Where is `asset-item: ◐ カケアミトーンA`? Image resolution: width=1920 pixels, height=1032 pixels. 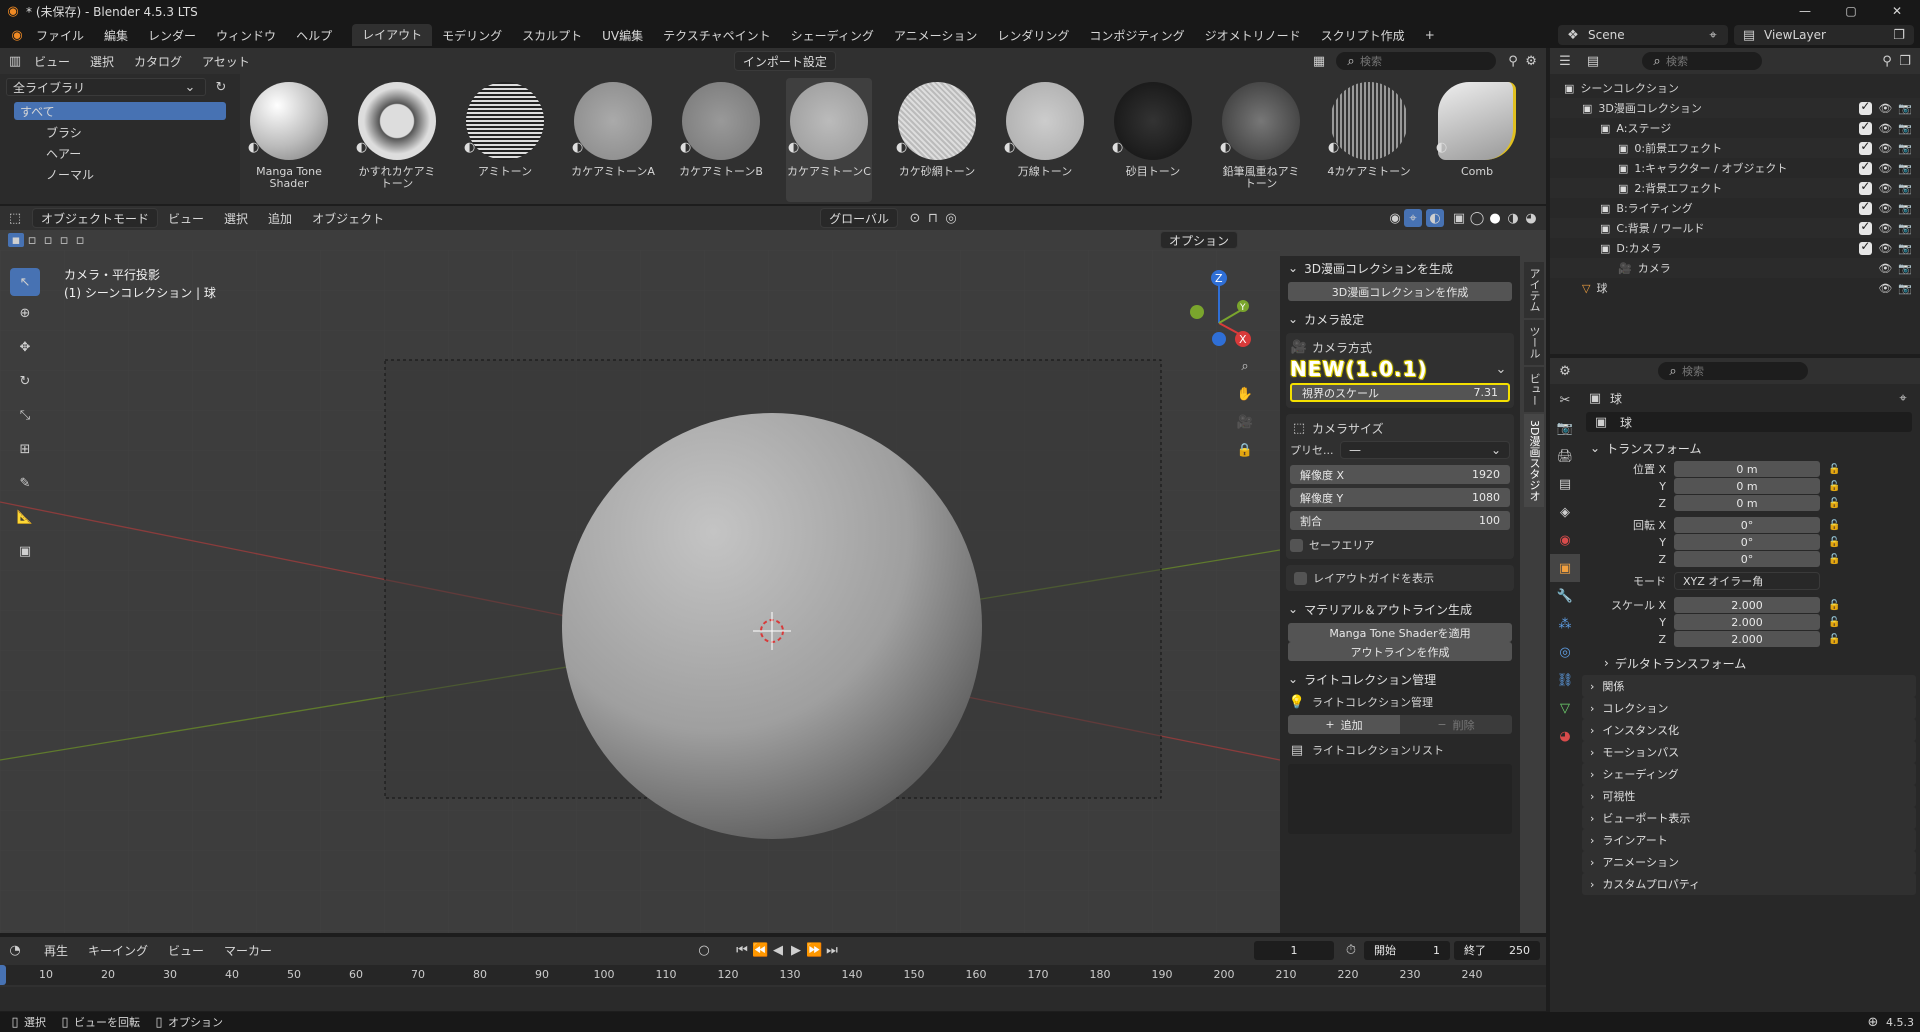
asset-item: ◐ カケアミトーンA is located at coordinates (613, 140).